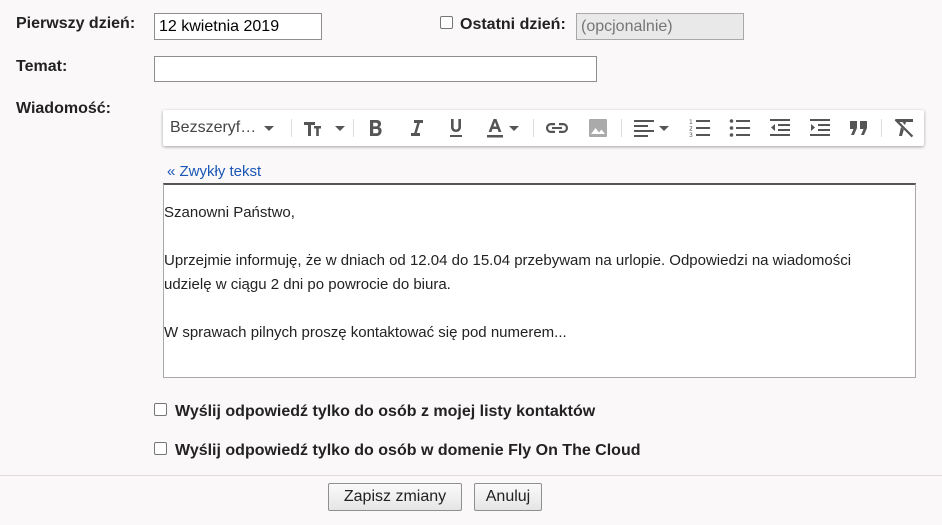  I want to click on indent-less-button, so click(780, 128).